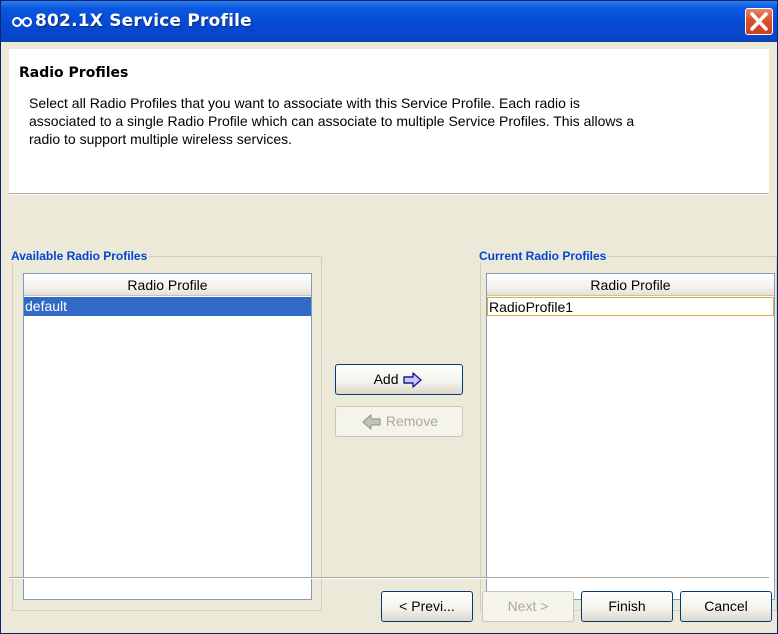  Describe the element at coordinates (80, 256) in the screenshot. I see `available-radio-profiles-label: Available Radio Profiles` at that location.